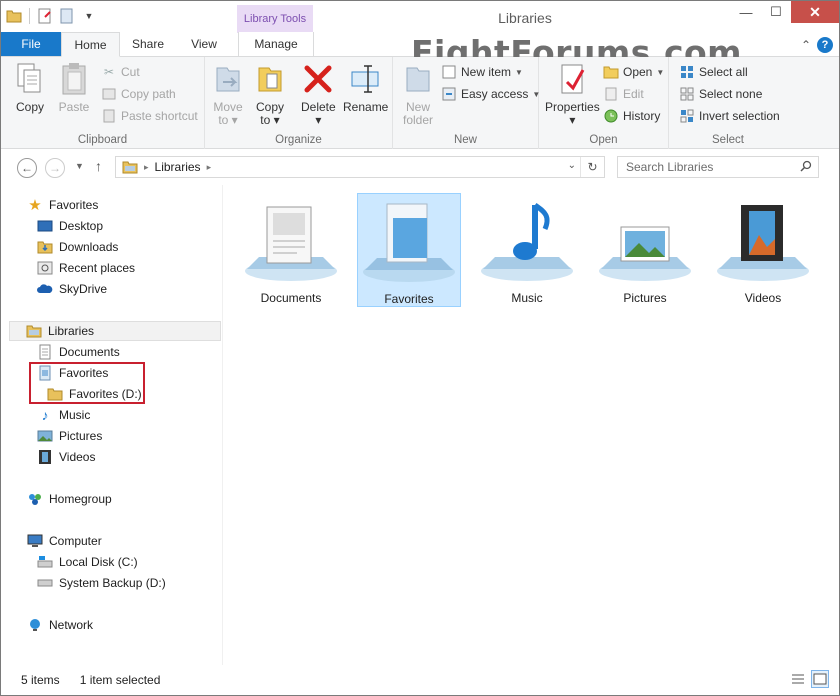  Describe the element at coordinates (527, 298) in the screenshot. I see `library-music-label: Music` at that location.